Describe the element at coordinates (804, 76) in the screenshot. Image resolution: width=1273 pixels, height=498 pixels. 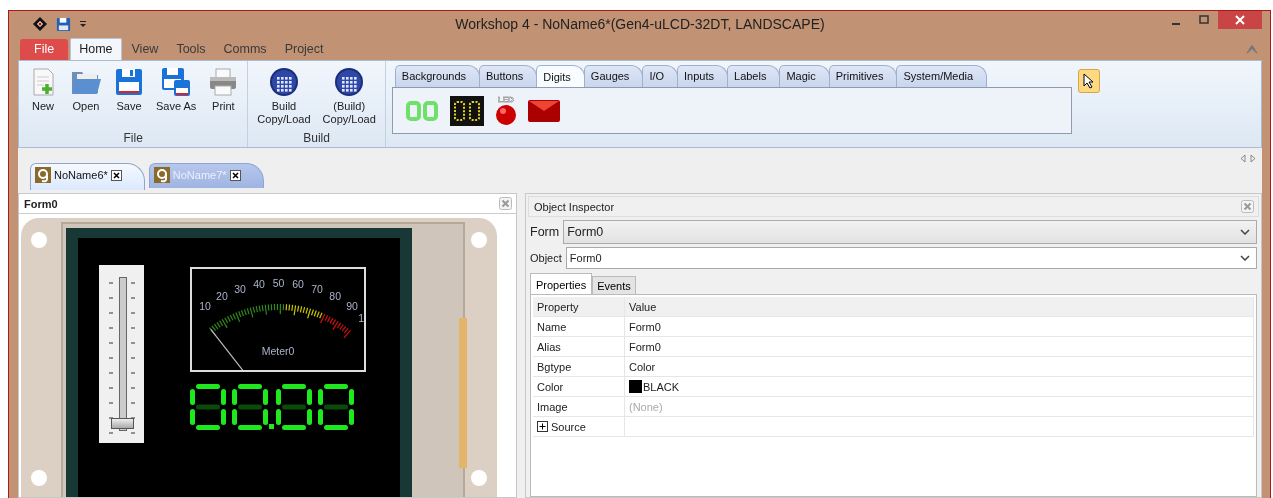
I see `palette-tab: Magic` at that location.